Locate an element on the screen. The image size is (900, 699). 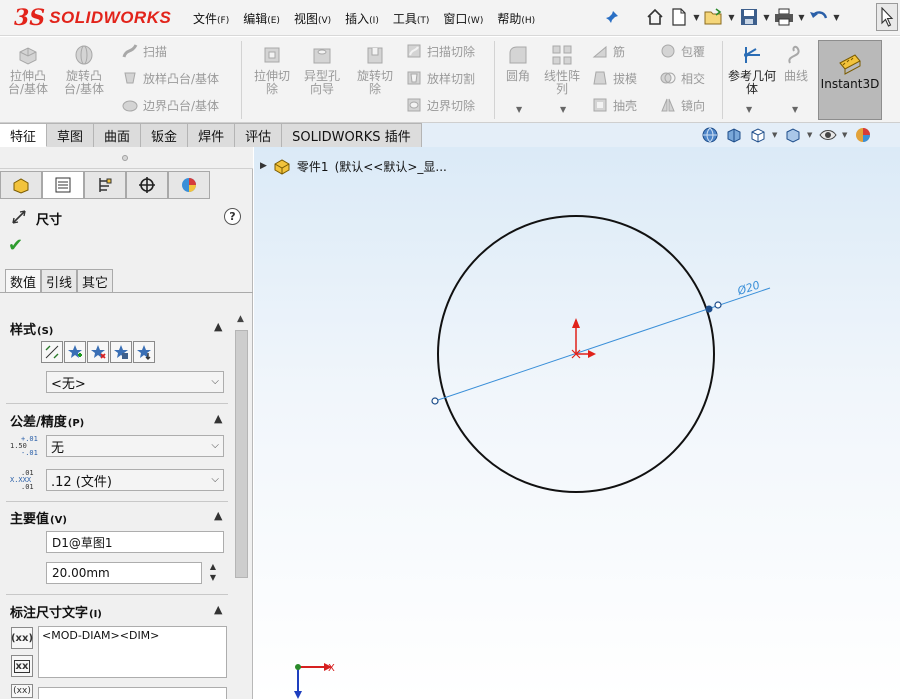
tolerance-collapse-icon: ▲ is located at coordinates (218, 418).